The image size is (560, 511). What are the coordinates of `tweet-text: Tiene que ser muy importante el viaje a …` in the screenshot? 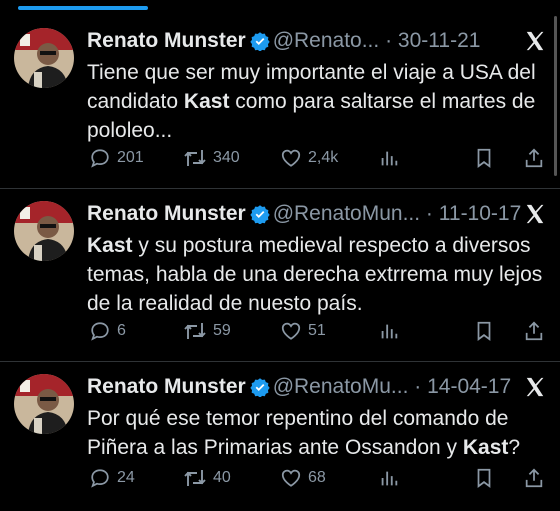 It's located at (317, 101).